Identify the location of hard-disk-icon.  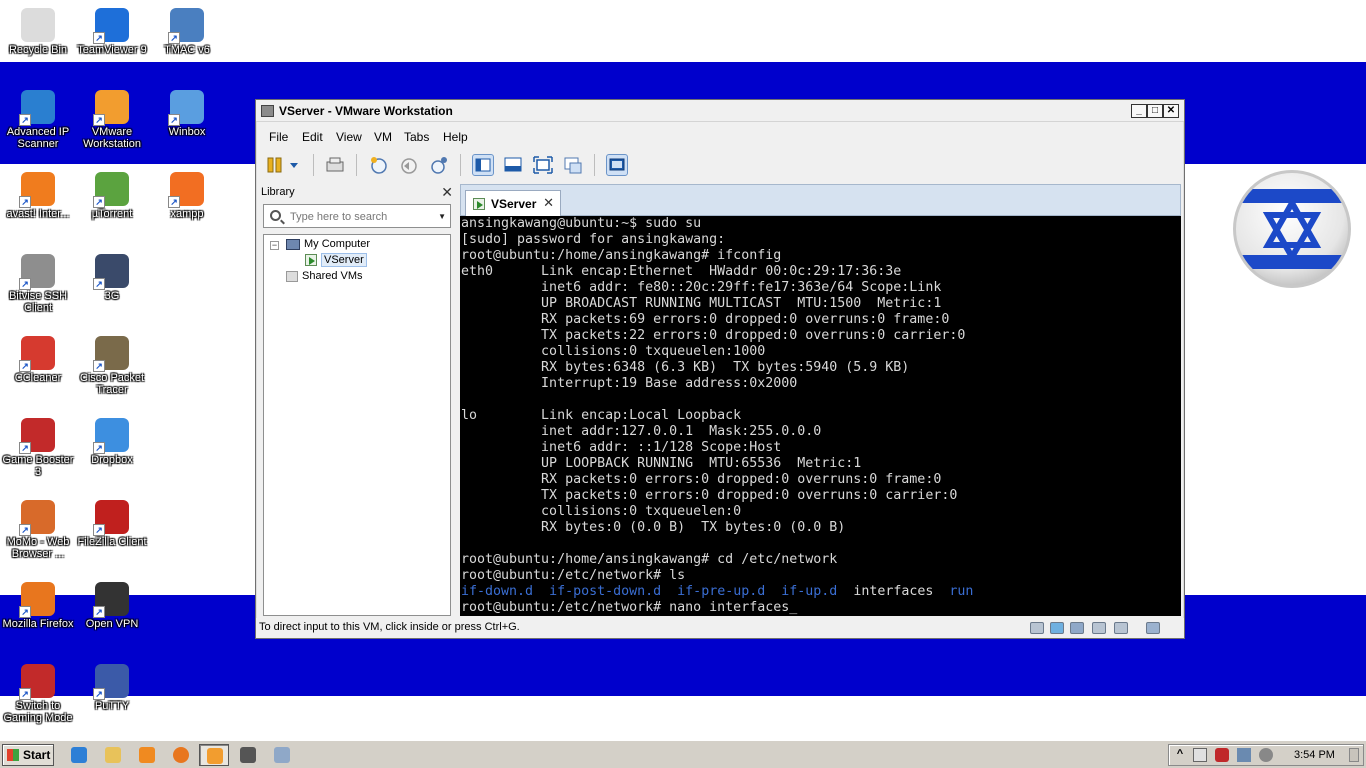
(1037, 628).